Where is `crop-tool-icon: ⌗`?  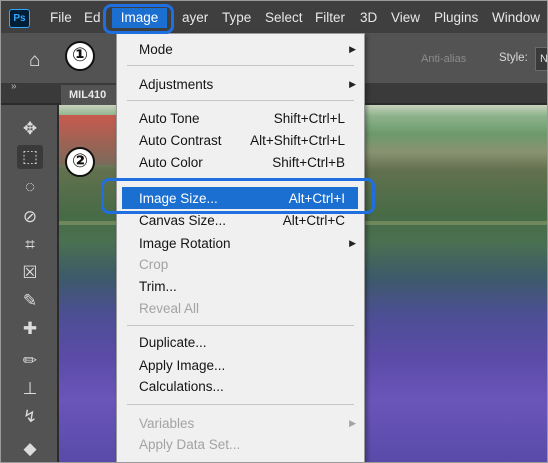 crop-tool-icon: ⌗ is located at coordinates (30, 245).